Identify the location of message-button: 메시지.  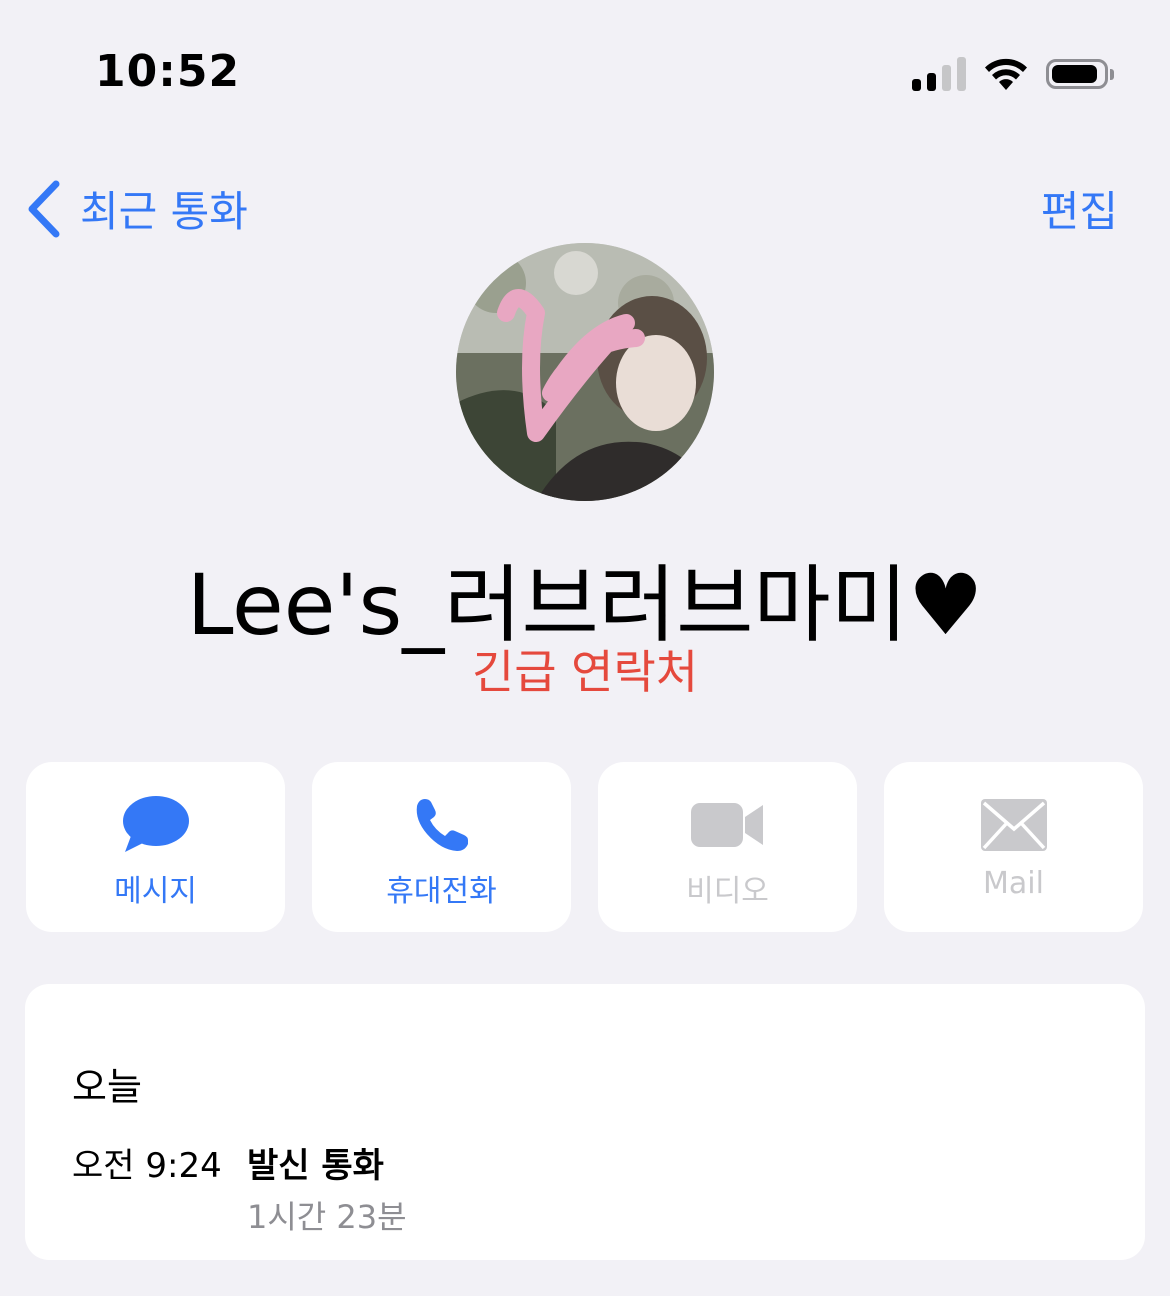
(155, 847).